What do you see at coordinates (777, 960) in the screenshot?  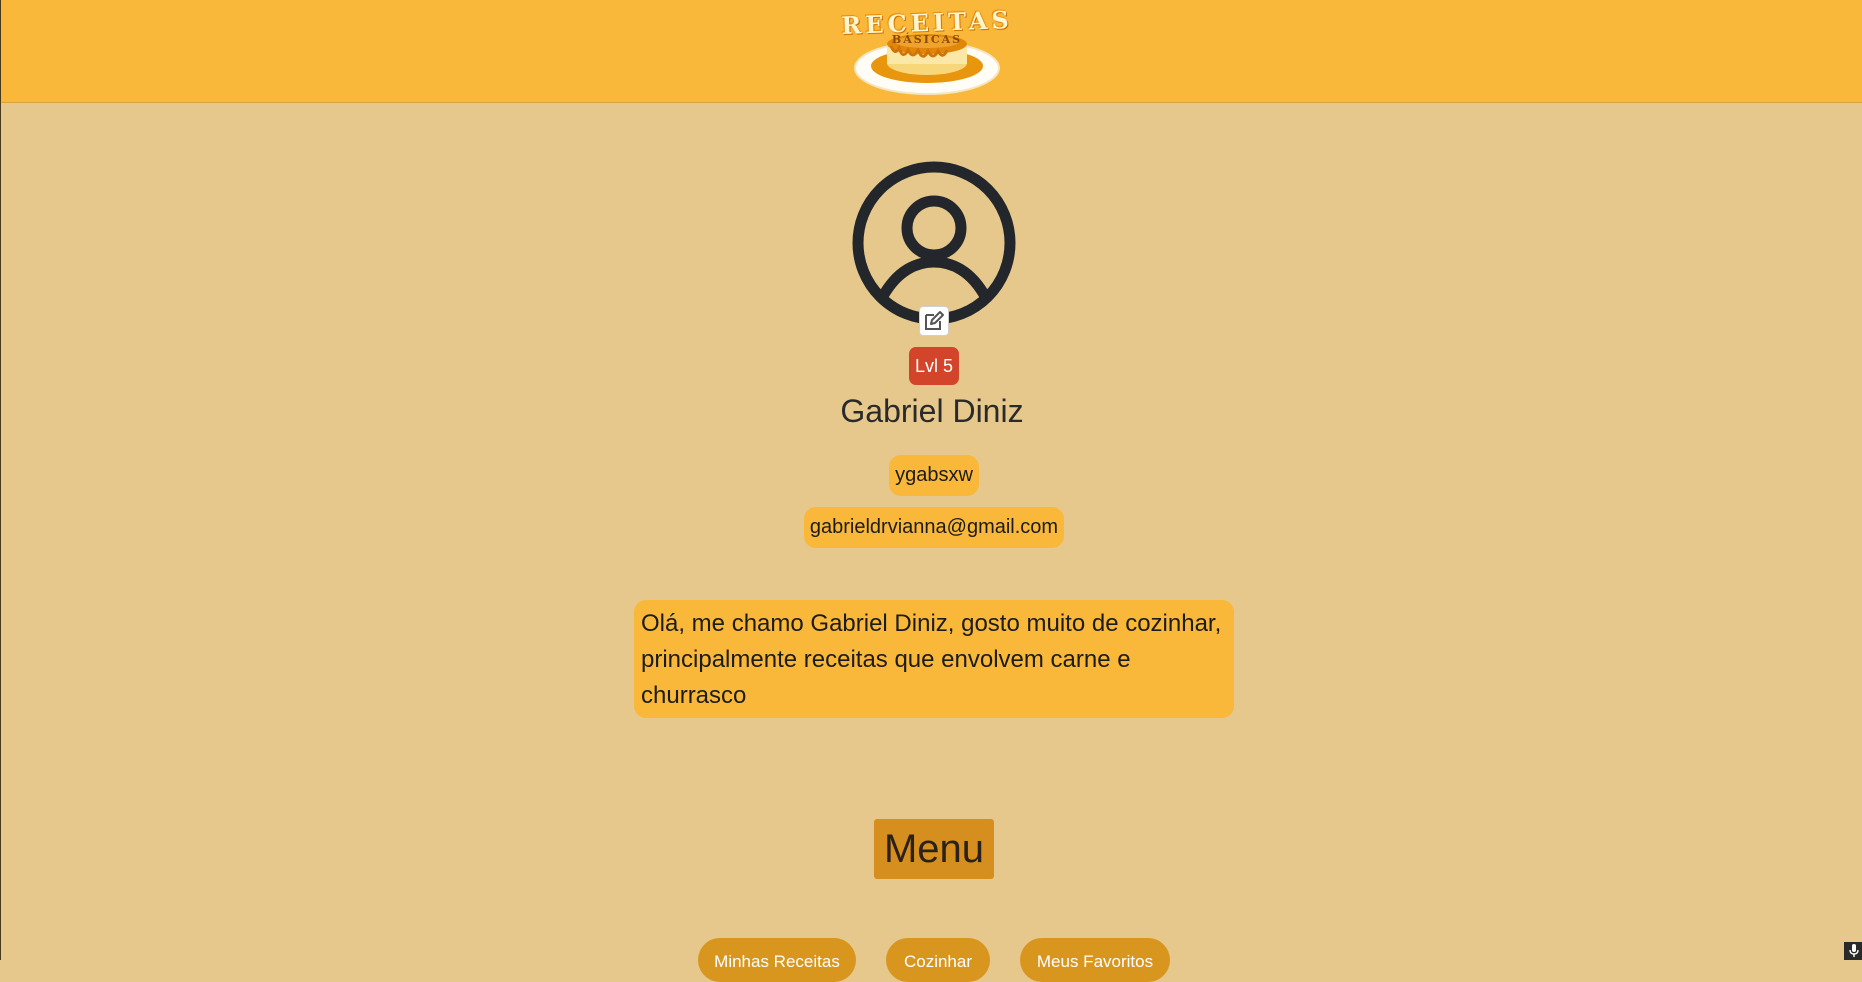 I see `minhas-receitas-button: Minhas Receitas` at bounding box center [777, 960].